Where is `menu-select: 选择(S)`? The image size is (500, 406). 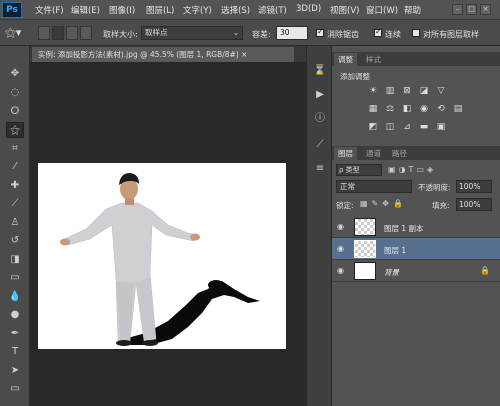 menu-select: 选择(S) is located at coordinates (235, 10).